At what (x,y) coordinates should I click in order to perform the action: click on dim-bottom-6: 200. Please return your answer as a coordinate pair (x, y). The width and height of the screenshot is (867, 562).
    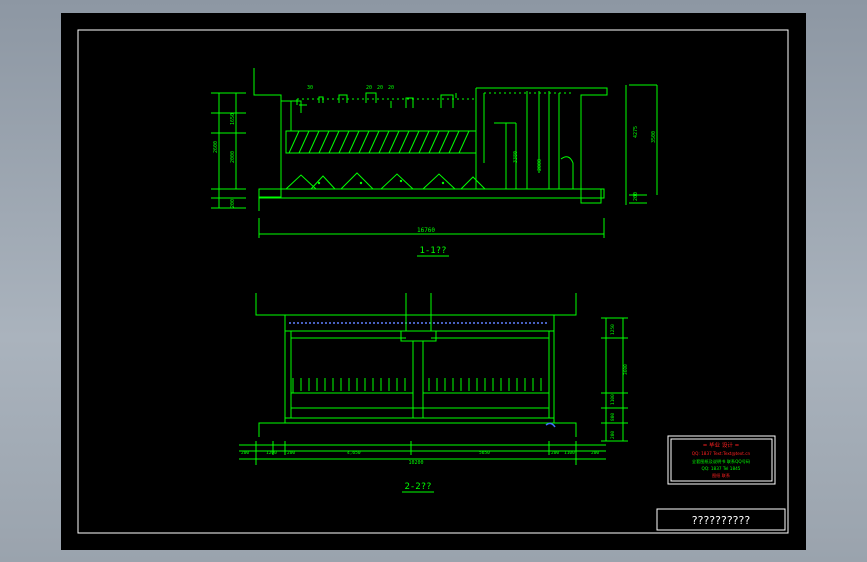
    Looking at the image, I should click on (555, 453).